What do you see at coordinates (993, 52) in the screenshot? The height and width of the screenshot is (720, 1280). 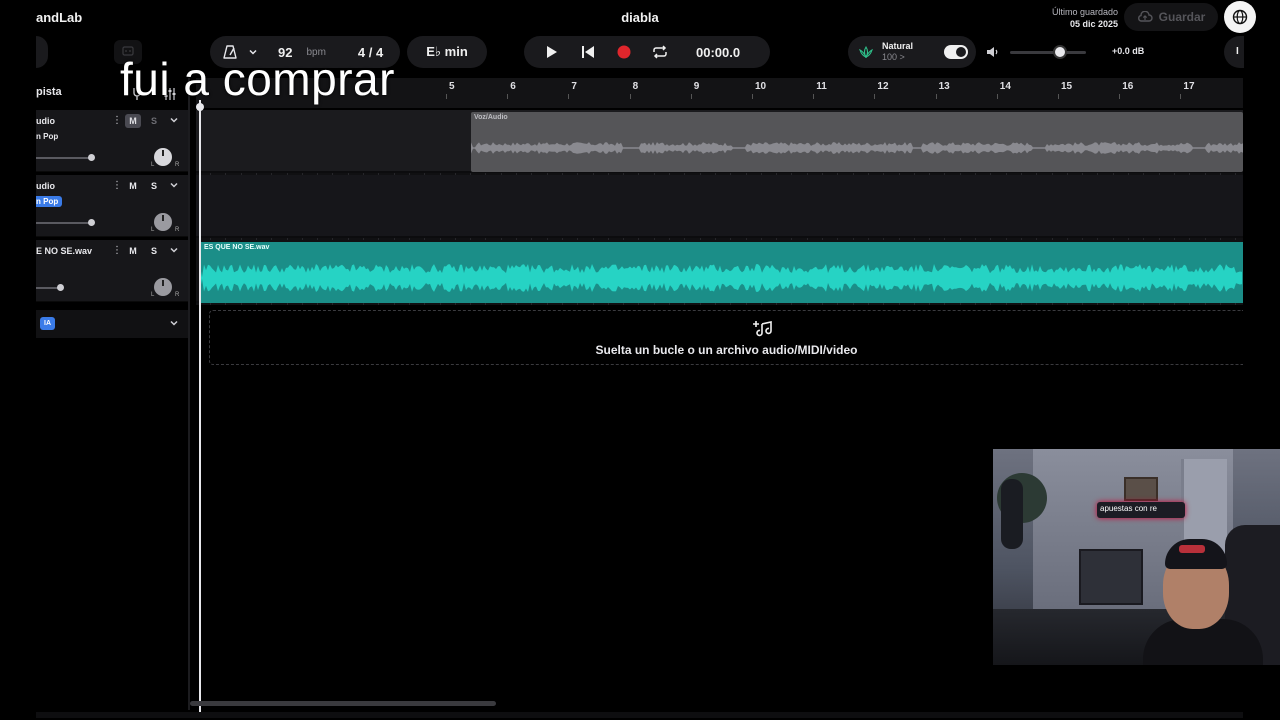 I see `speaker-icon` at bounding box center [993, 52].